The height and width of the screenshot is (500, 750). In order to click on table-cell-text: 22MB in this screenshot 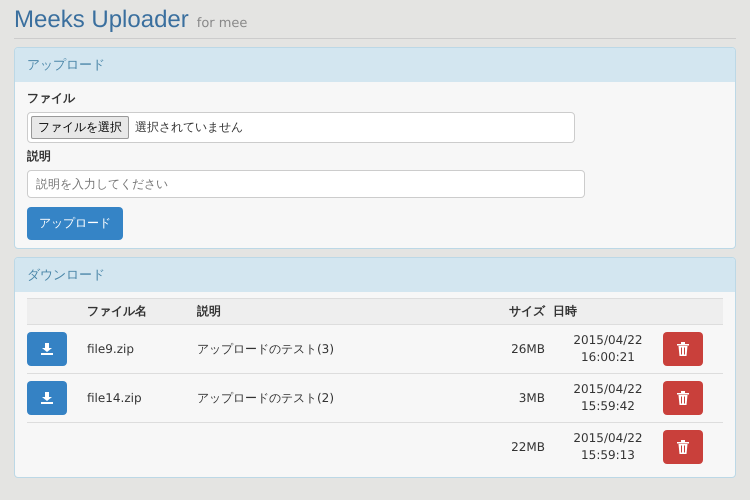, I will do `click(528, 447)`.